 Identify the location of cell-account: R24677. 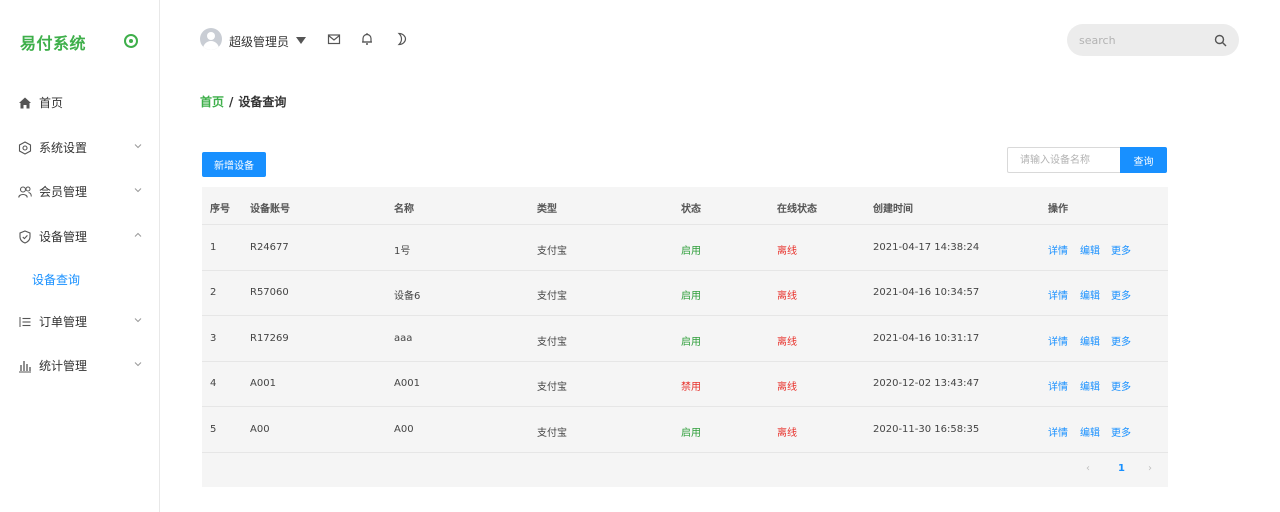
(269, 247).